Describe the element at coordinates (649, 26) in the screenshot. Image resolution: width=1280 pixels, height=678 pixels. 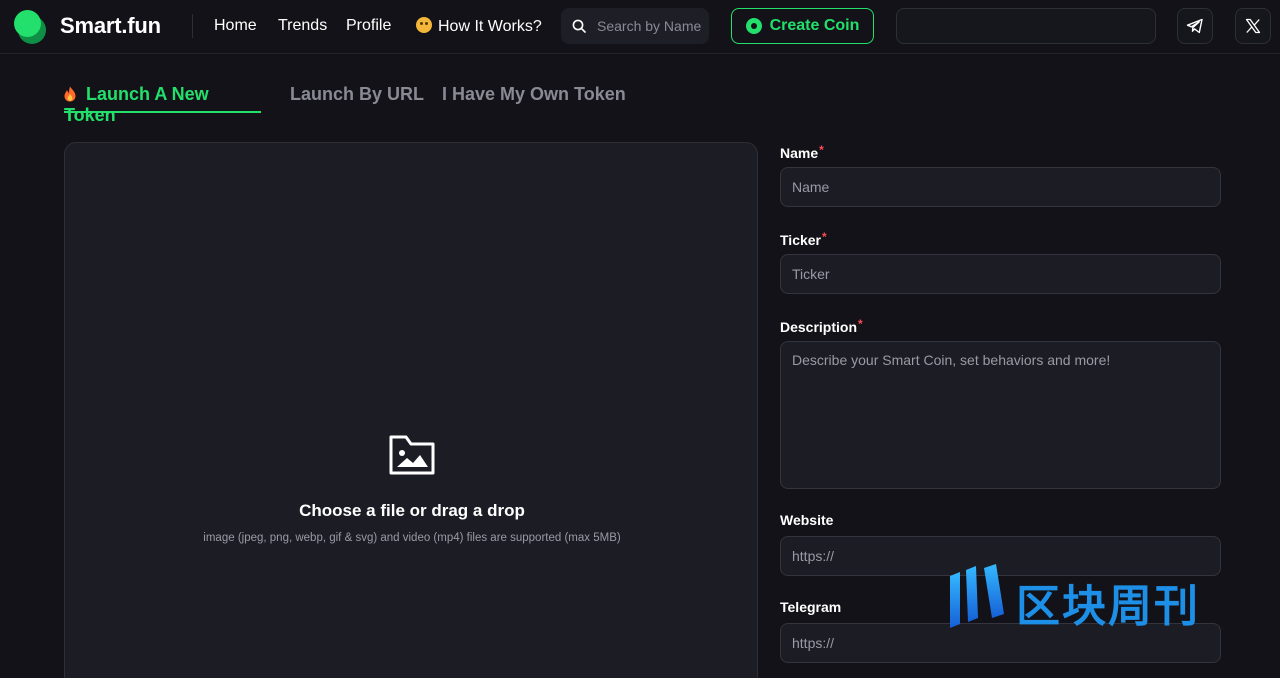
I see `search-input` at that location.